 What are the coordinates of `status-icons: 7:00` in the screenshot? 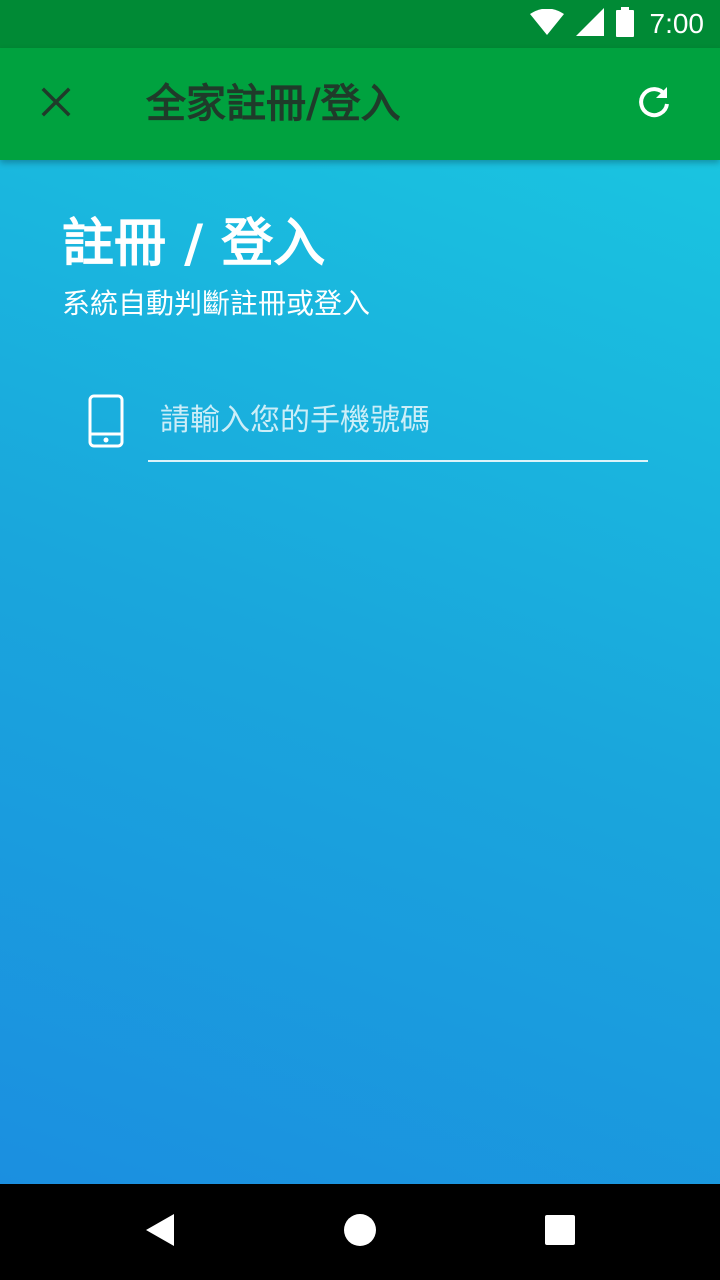 It's located at (617, 24).